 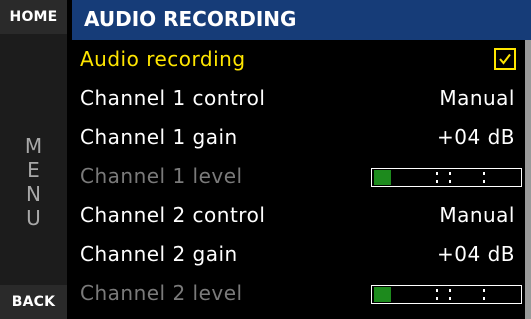 I want to click on channel-2-gain-label: Channel 2 gain, so click(x=159, y=254).